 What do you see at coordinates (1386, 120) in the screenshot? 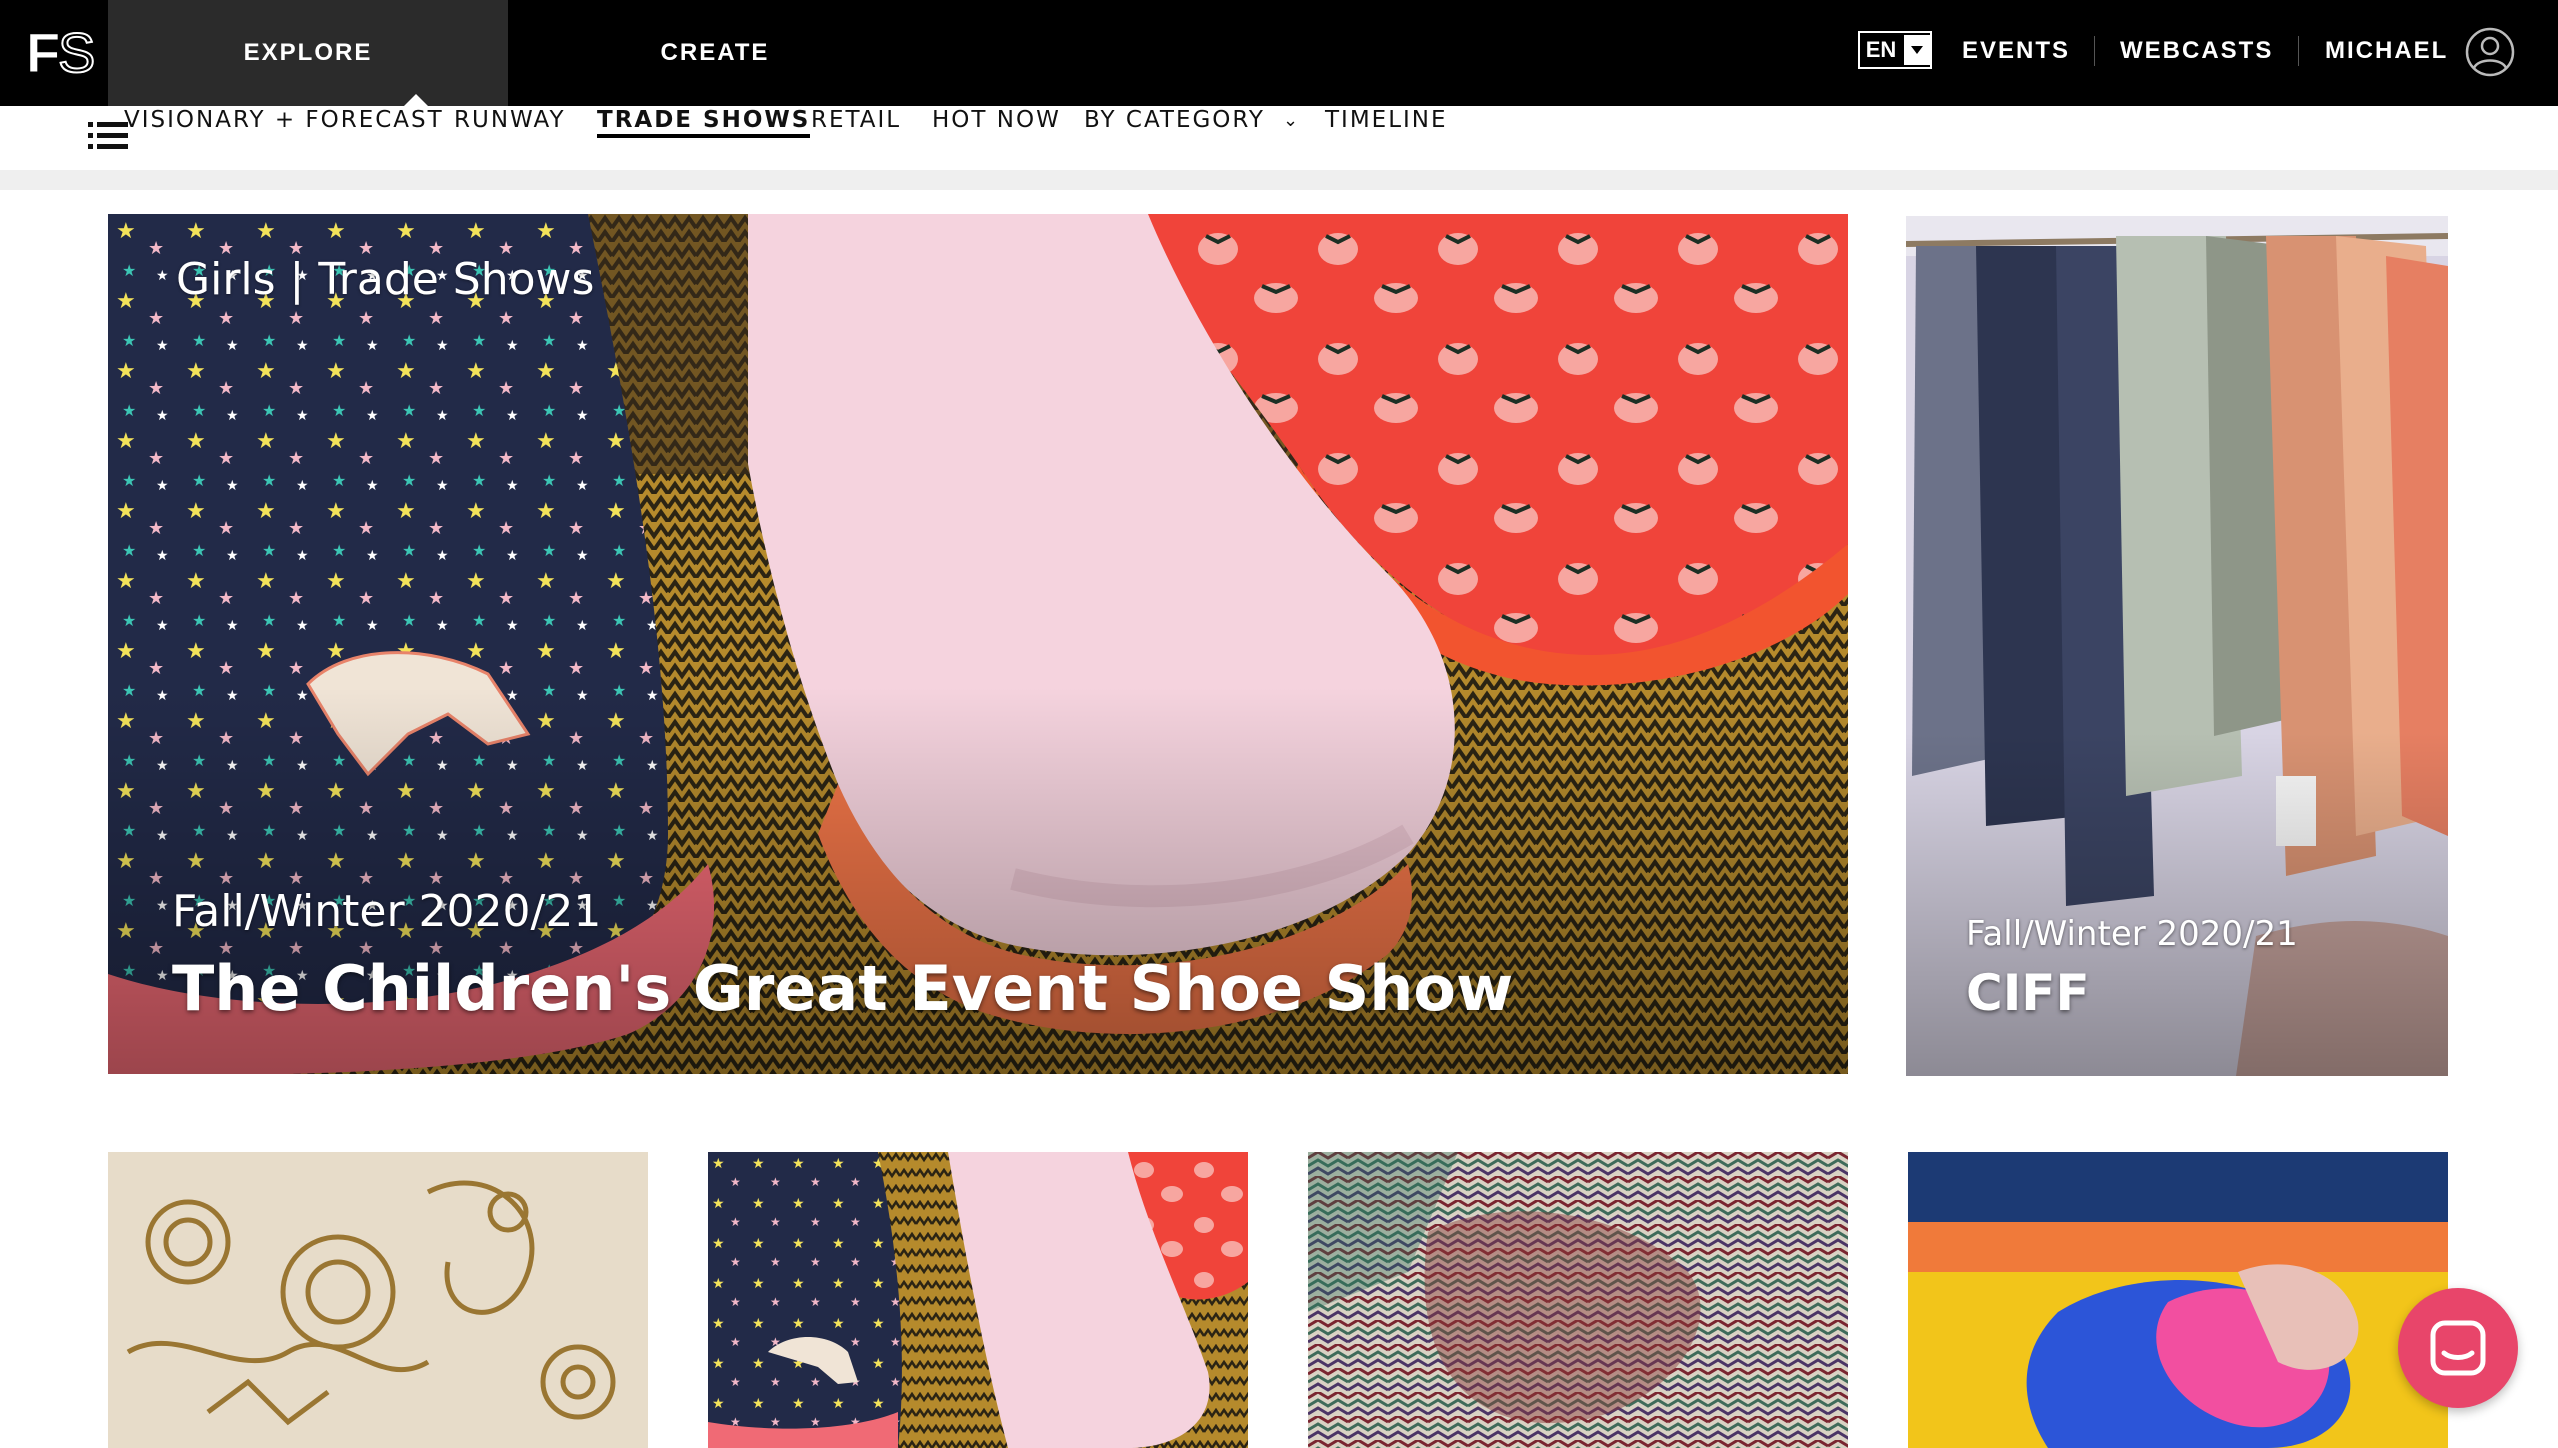
I see `subnav-timeline: TIMELINE` at bounding box center [1386, 120].